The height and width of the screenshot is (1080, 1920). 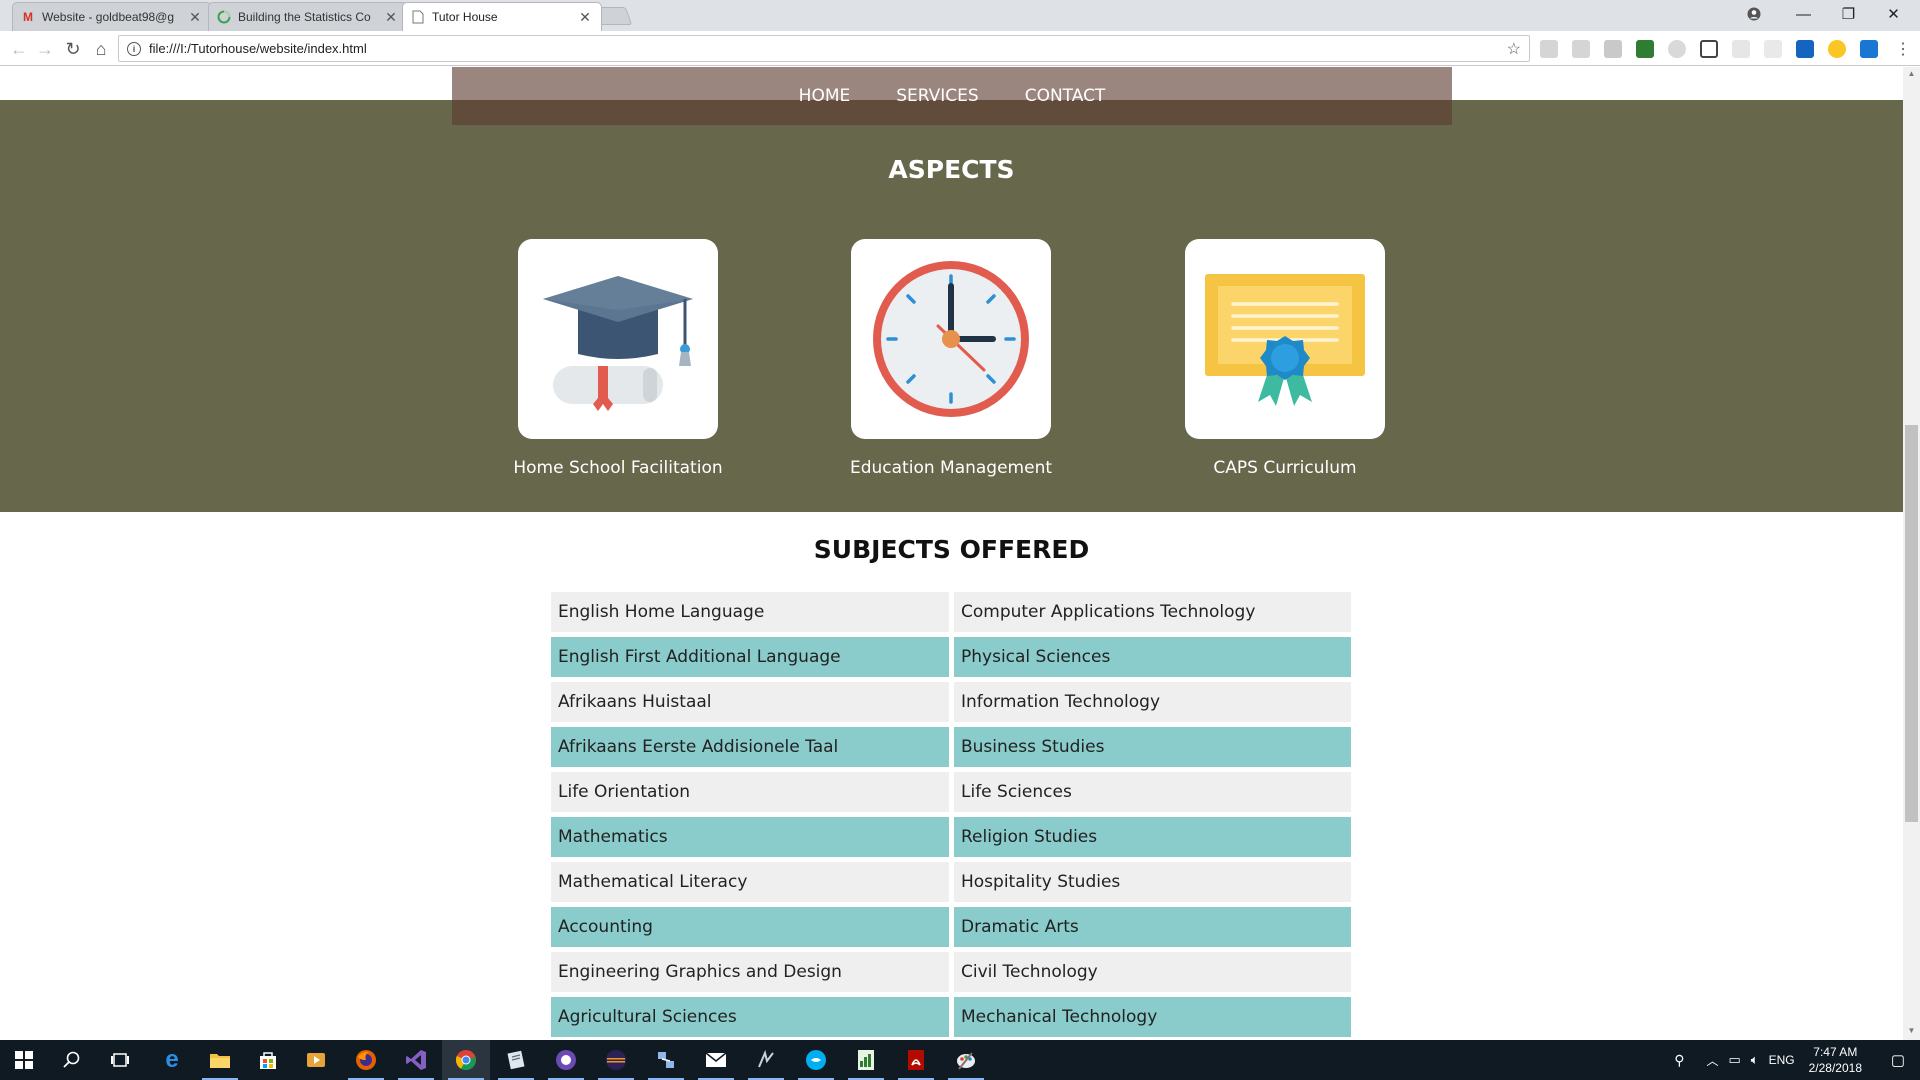 I want to click on windows-start-icon, so click(x=24, y=1060).